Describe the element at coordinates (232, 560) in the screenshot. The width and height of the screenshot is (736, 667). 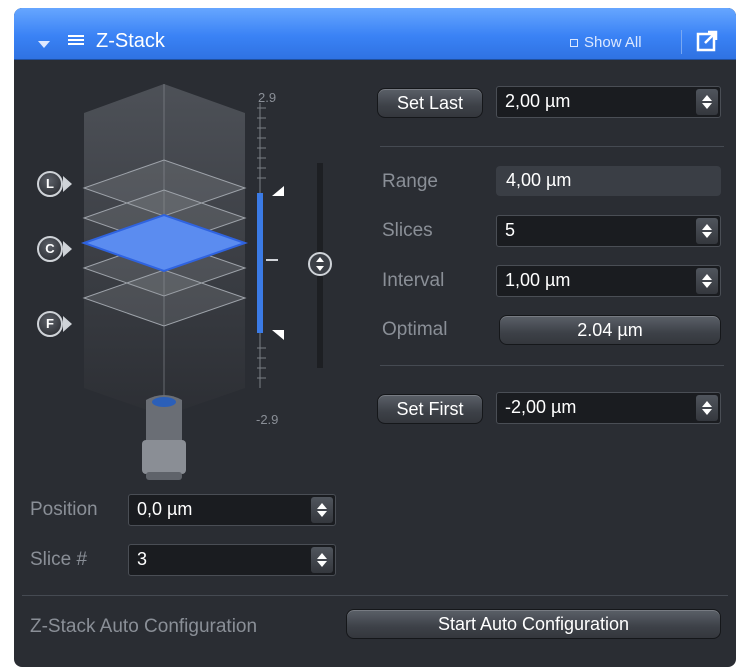
I see `slice-number-field: 3` at that location.